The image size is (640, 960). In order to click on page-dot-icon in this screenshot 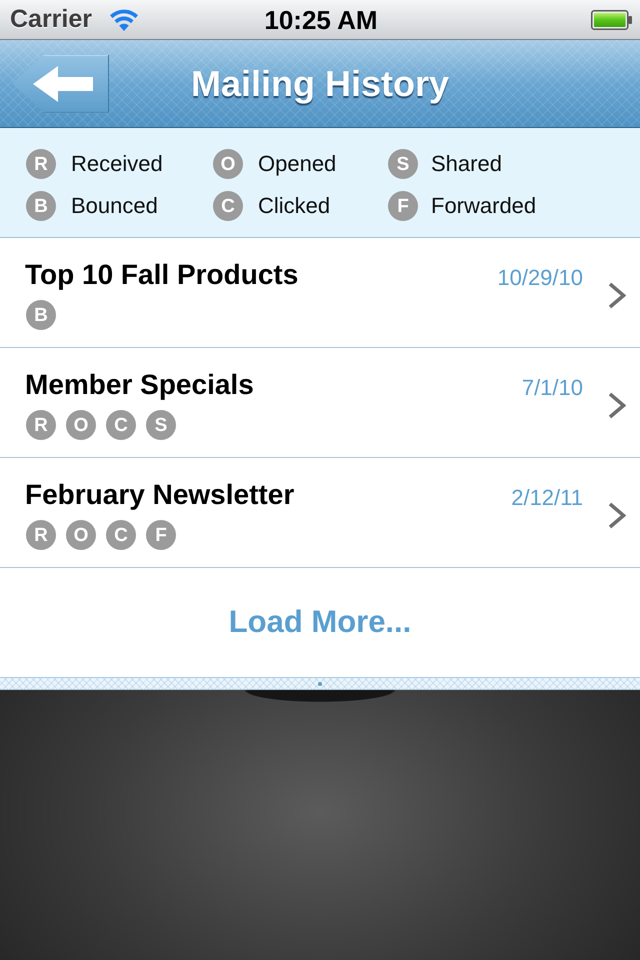, I will do `click(320, 684)`.